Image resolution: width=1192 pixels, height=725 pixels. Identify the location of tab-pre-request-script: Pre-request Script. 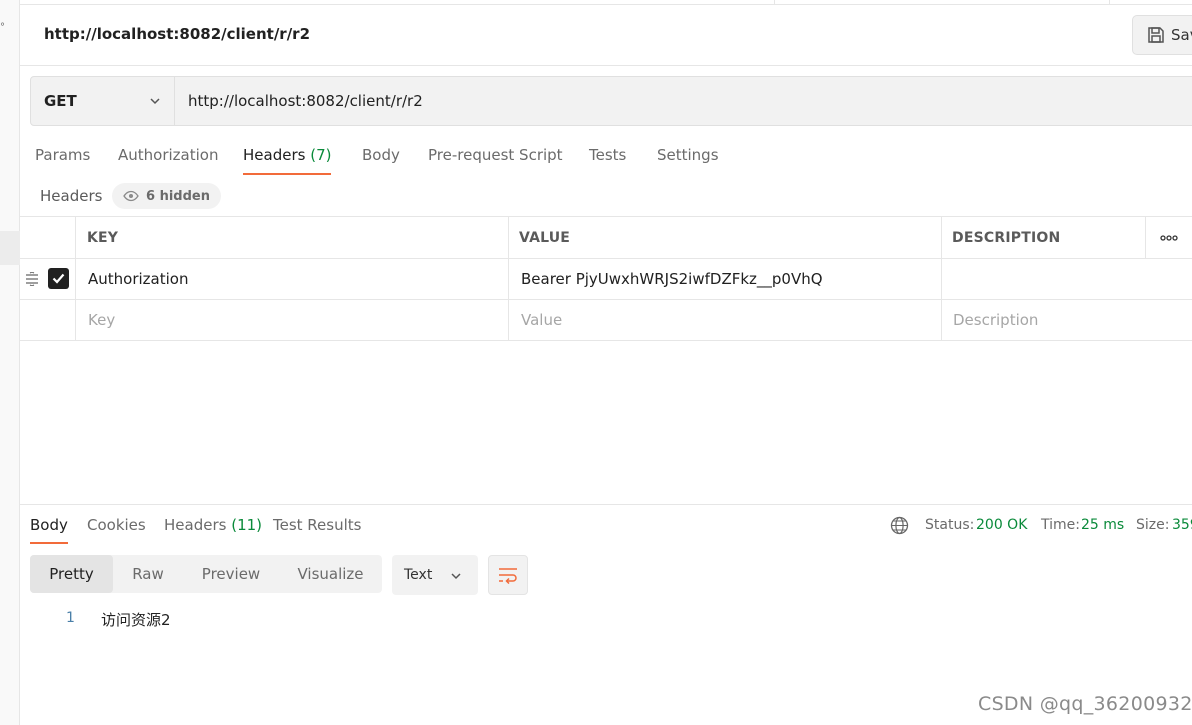
(495, 161).